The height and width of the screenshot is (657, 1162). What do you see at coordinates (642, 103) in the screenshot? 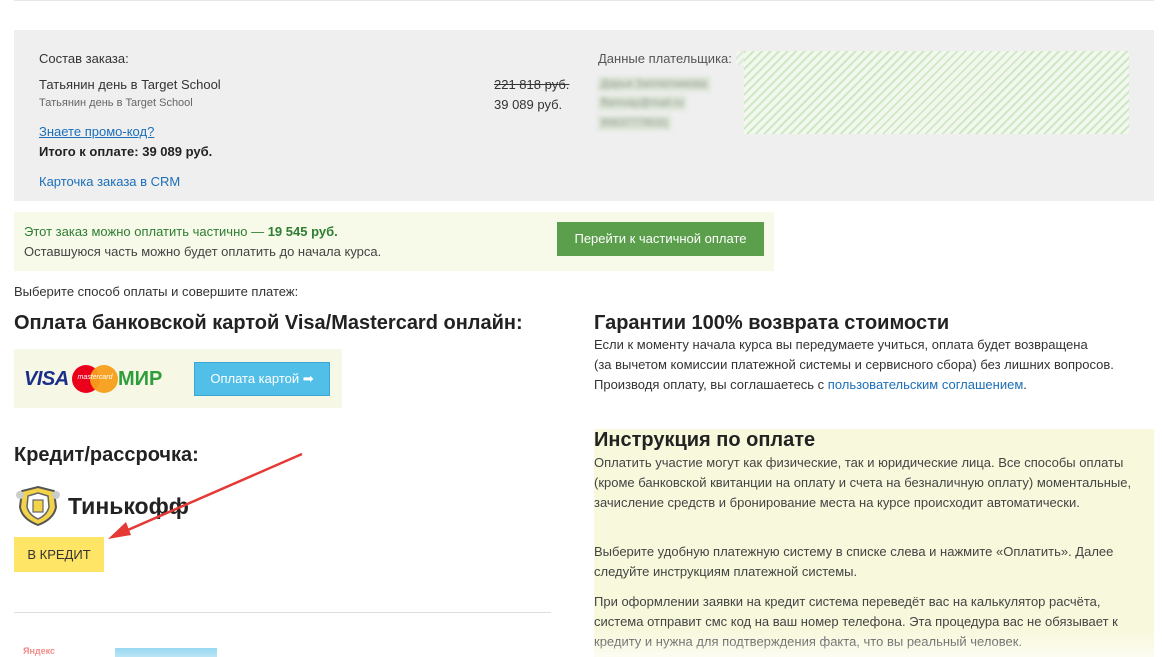
I see `payer-email: ffamvay@mail.ru` at bounding box center [642, 103].